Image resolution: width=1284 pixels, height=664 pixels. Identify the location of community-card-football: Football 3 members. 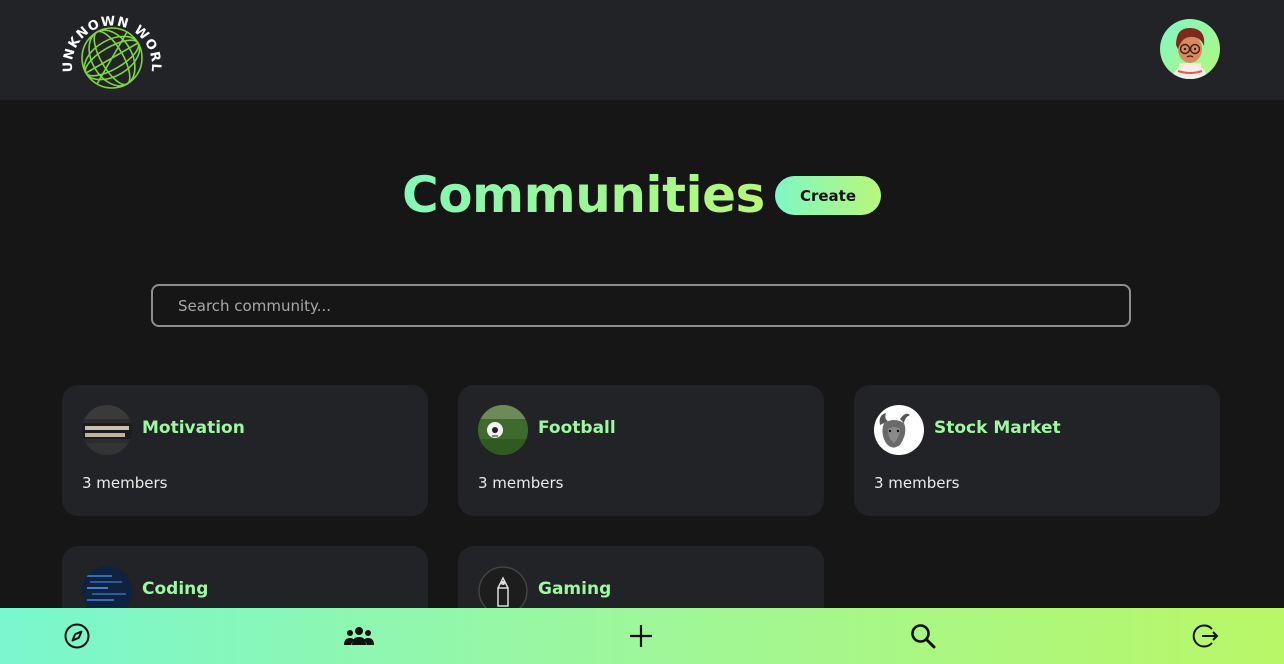
(641, 450).